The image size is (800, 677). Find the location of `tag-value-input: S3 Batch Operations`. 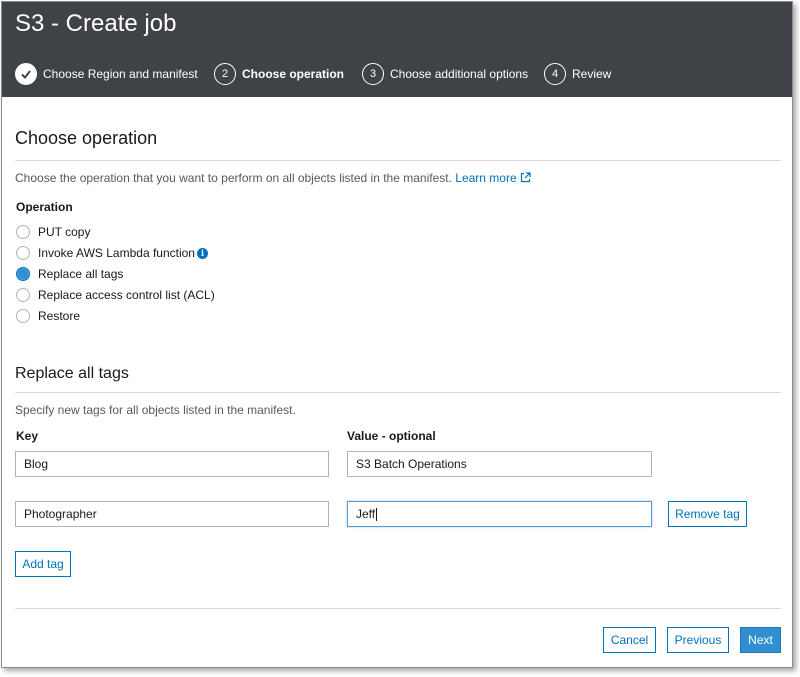

tag-value-input: S3 Batch Operations is located at coordinates (499, 464).